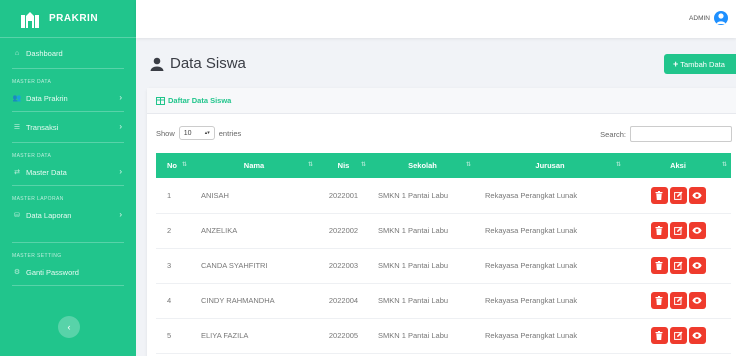 This screenshot has width=736, height=356. I want to click on brand-name: PRAKRIN, so click(74, 18).